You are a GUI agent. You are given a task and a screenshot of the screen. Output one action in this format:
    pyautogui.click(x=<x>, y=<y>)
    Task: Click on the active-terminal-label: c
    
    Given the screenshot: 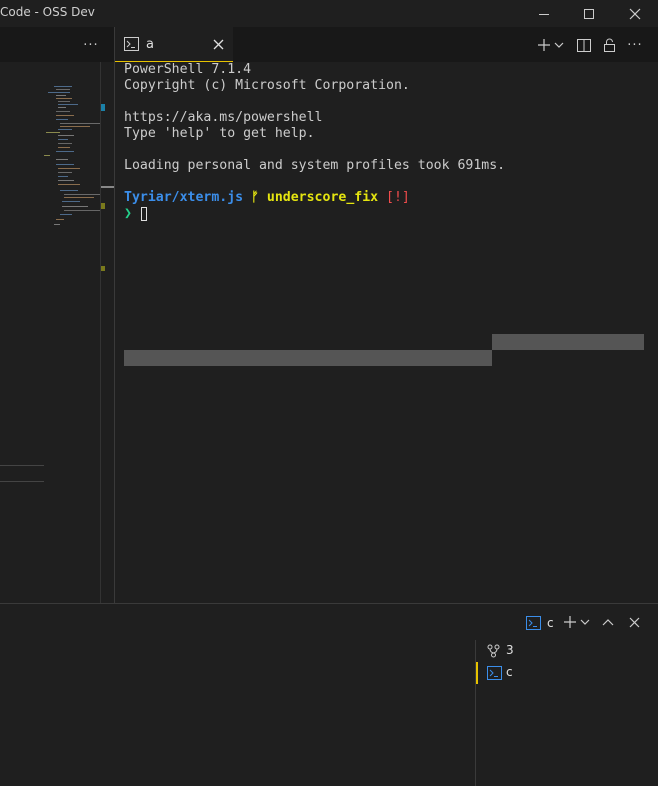 What is the action you would take?
    pyautogui.click(x=550, y=623)
    